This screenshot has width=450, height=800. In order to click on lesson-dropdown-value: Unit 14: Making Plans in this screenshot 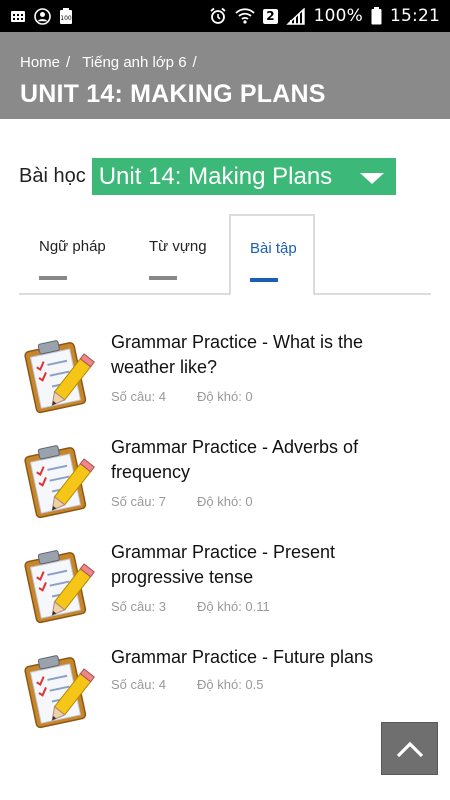, I will do `click(215, 176)`.